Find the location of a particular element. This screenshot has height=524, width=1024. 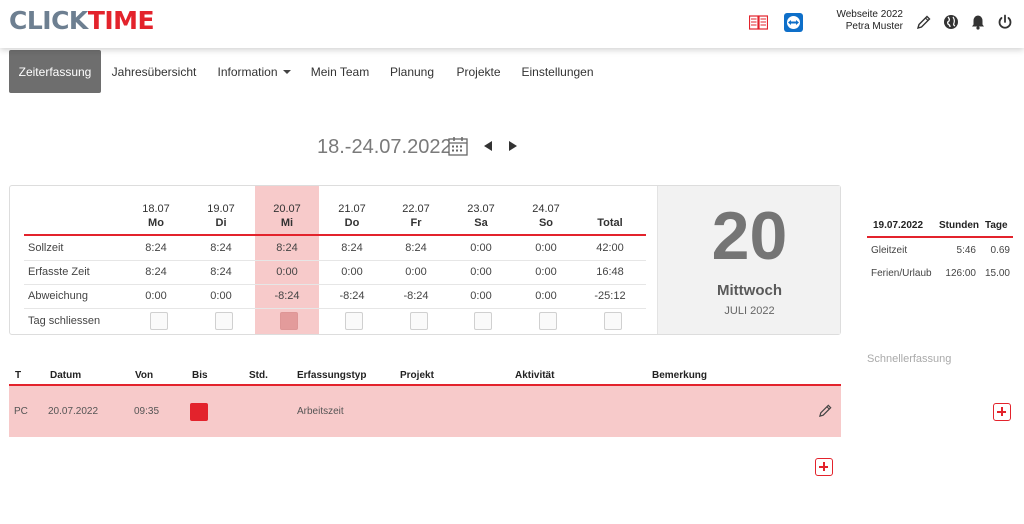

tab-planung: Planung is located at coordinates (412, 71).